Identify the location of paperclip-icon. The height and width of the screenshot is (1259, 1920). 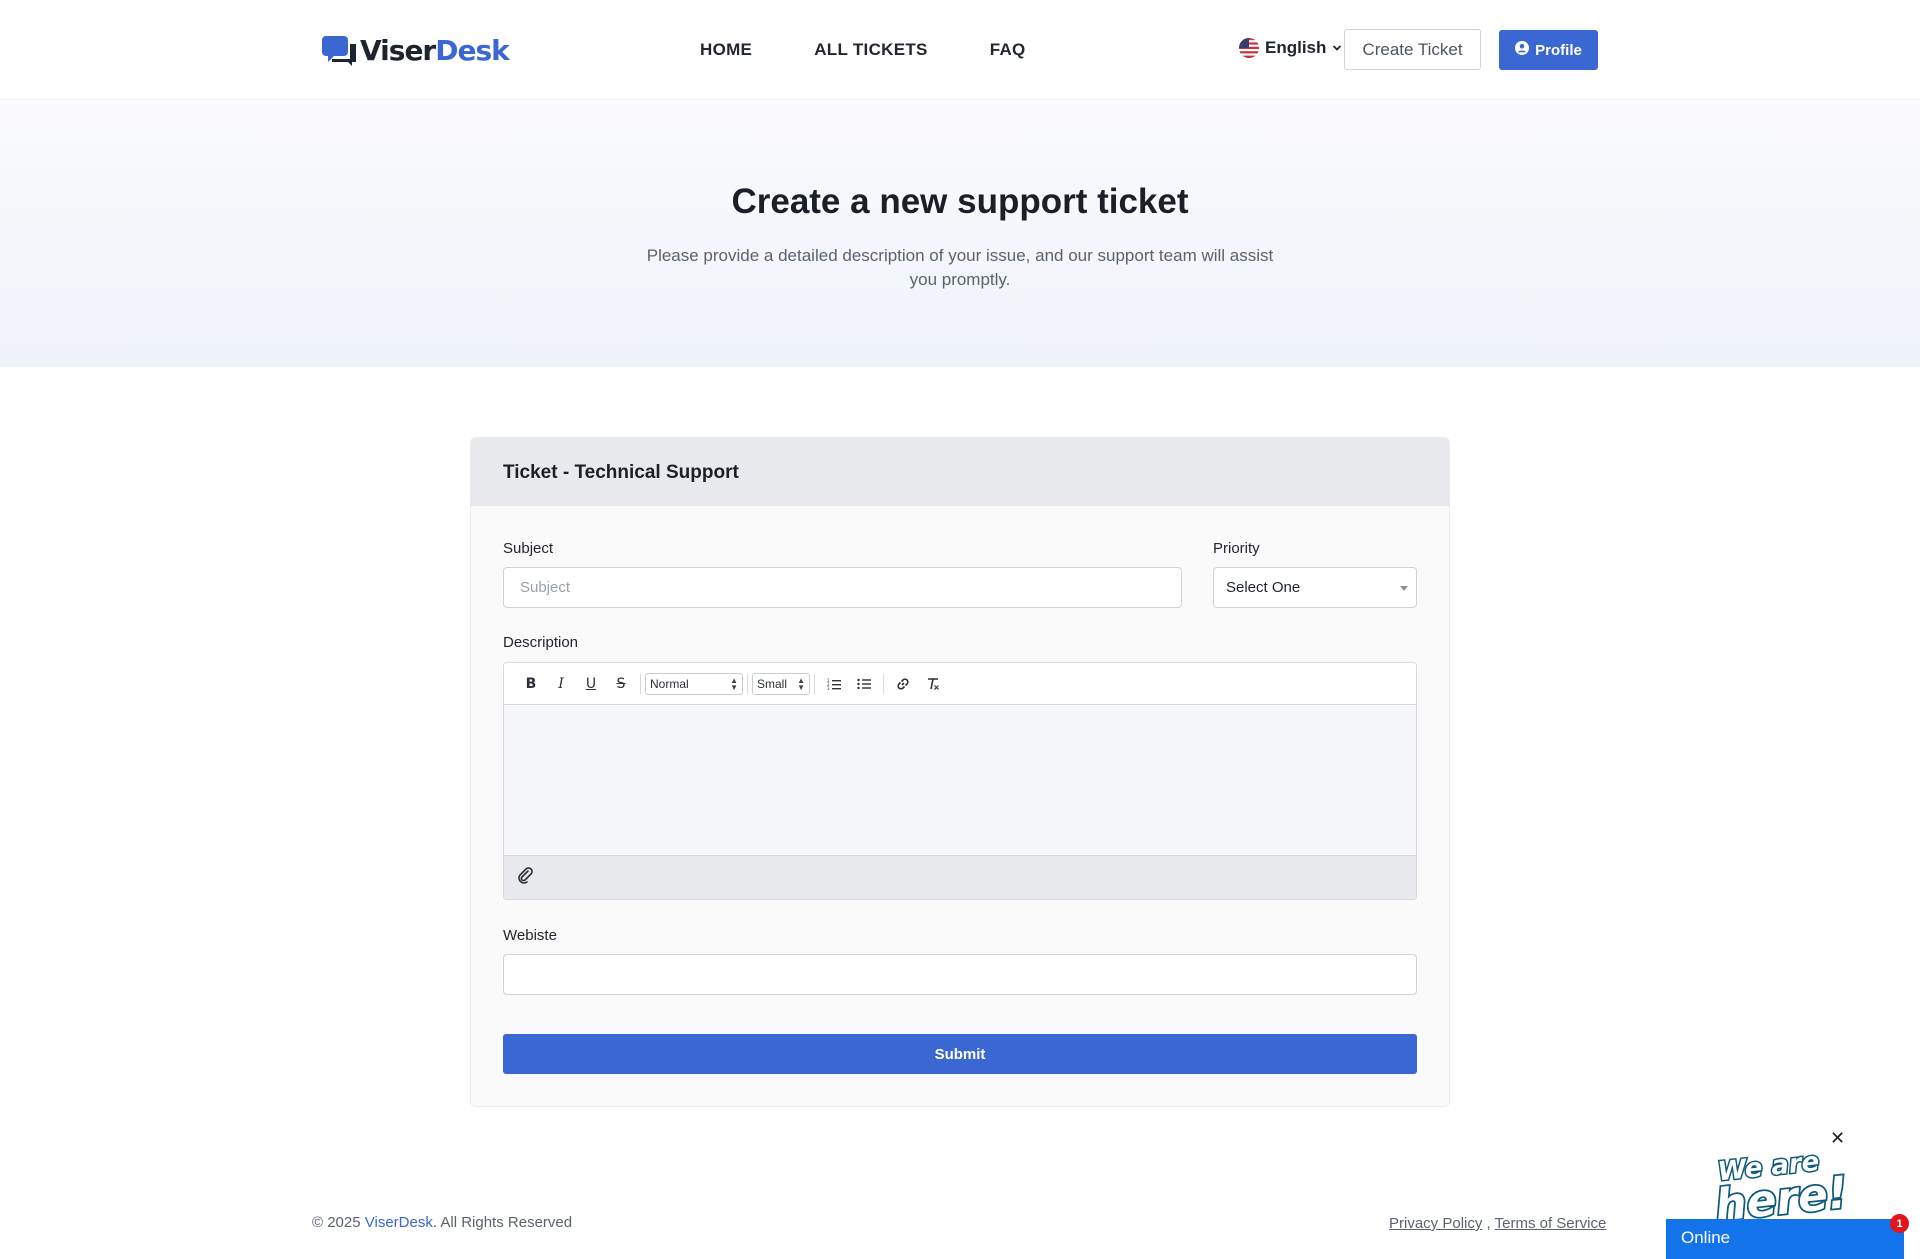
(525, 877).